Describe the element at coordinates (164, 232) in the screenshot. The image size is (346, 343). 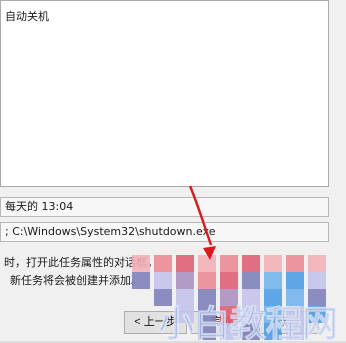
I see `action-field: ; C:\Windows\System32\shutdown.exe` at that location.